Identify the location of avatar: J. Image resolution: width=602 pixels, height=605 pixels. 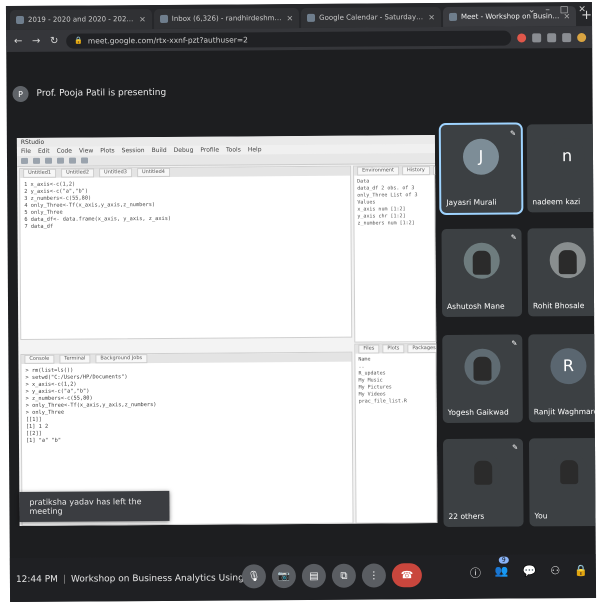
(481, 156).